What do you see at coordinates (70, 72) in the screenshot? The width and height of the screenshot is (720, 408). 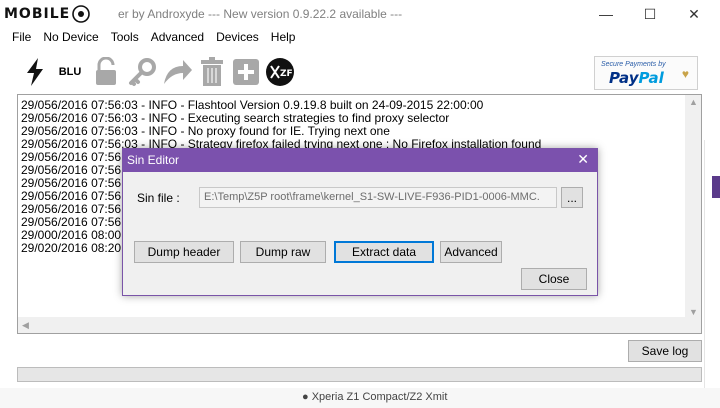 I see `blu-icon: BLU` at bounding box center [70, 72].